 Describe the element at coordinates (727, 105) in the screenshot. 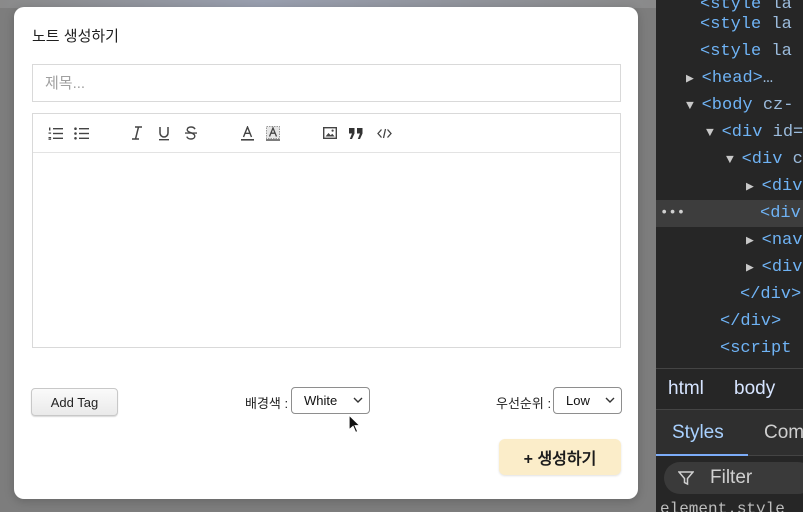

I see `dom-tag-name: <body` at that location.